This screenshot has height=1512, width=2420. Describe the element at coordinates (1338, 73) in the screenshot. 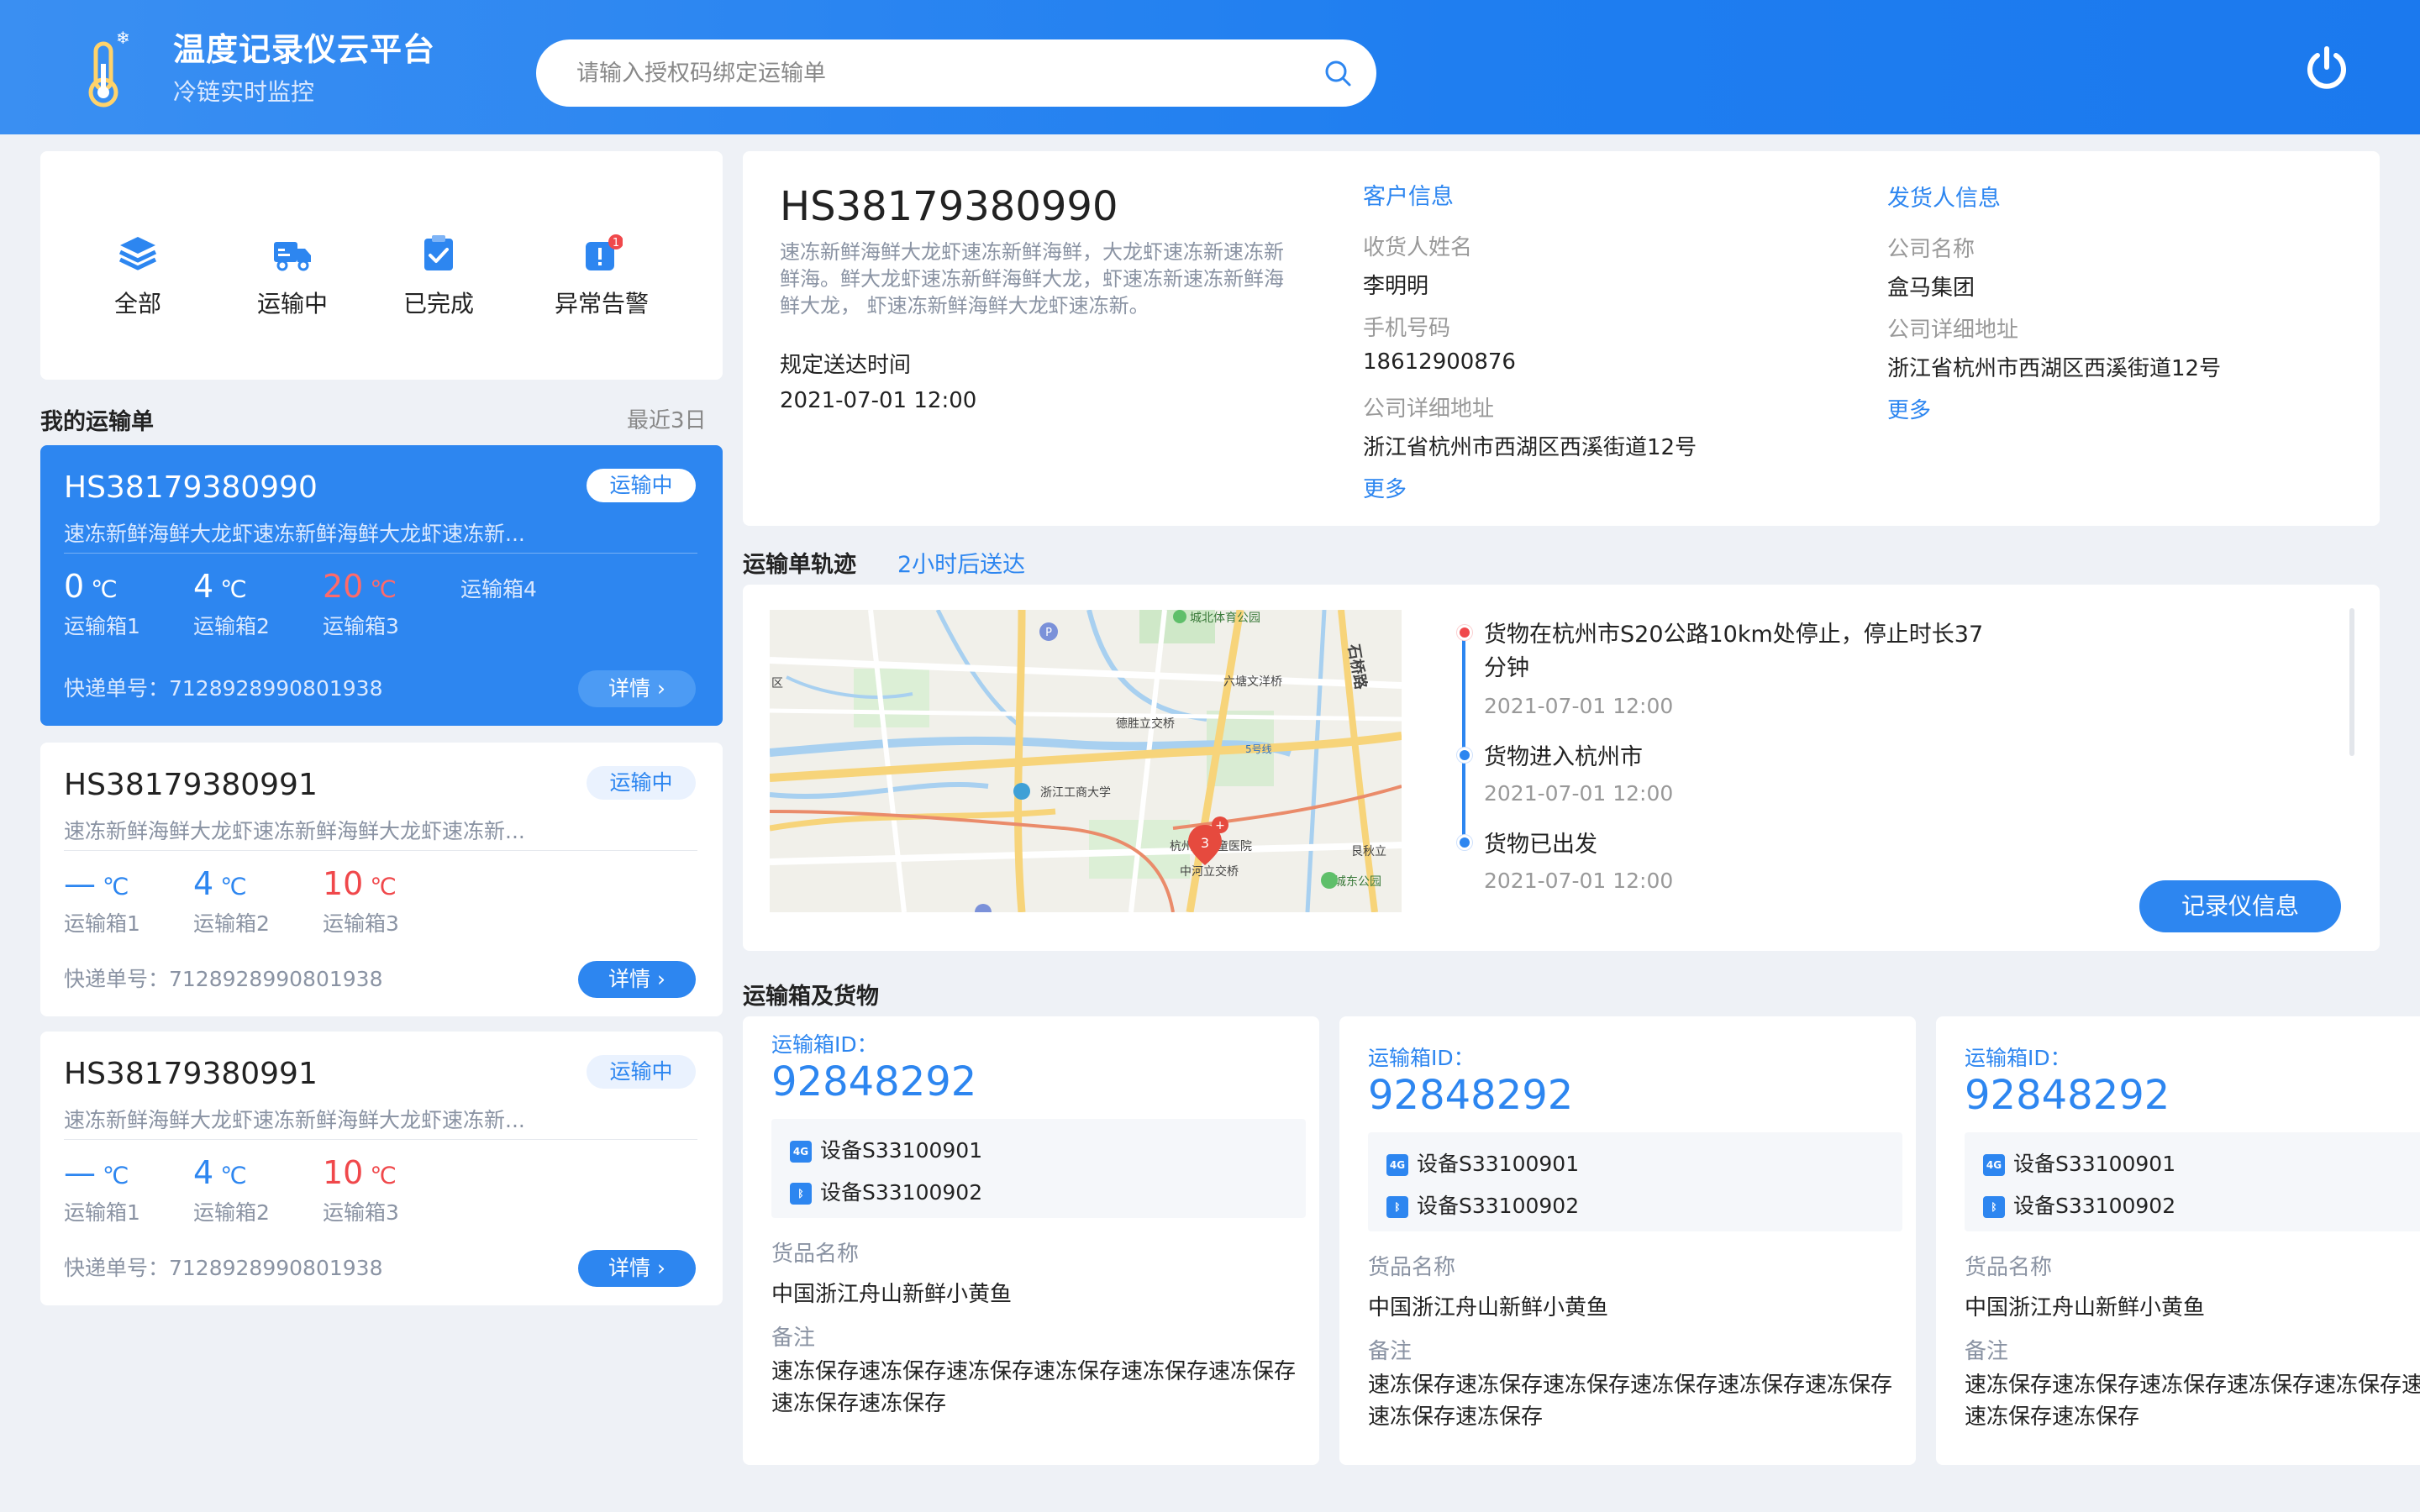

I see `search-icon` at that location.